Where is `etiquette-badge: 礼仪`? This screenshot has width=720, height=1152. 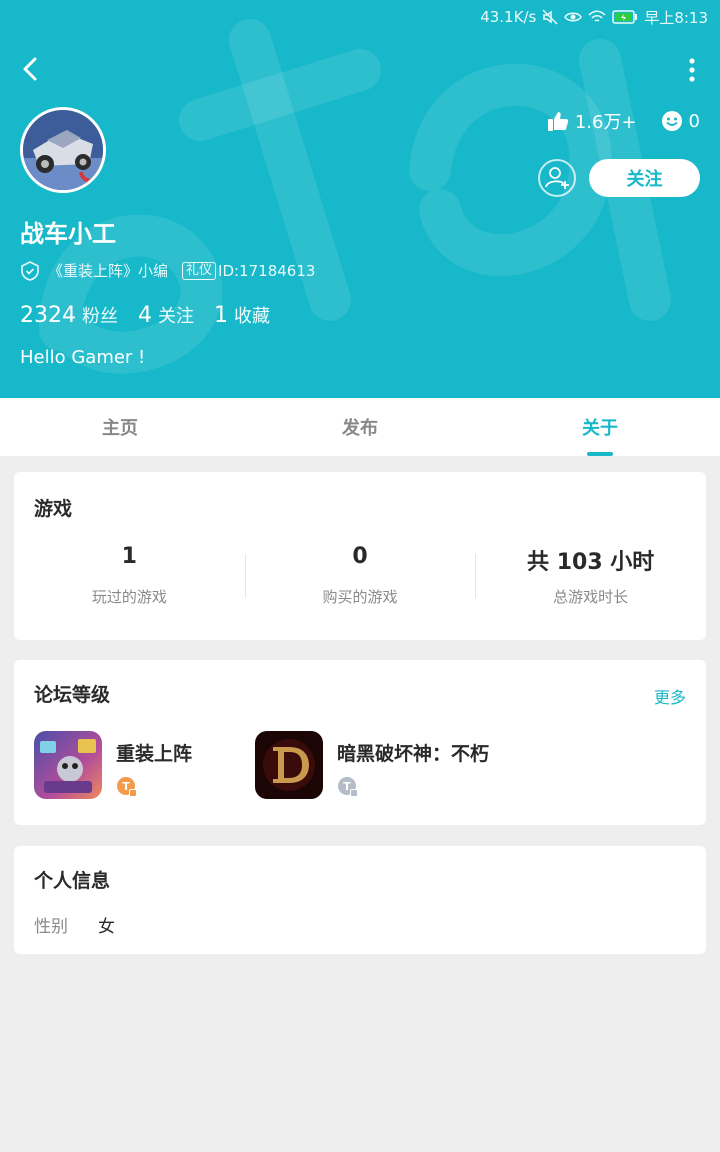
etiquette-badge: 礼仪 is located at coordinates (199, 270).